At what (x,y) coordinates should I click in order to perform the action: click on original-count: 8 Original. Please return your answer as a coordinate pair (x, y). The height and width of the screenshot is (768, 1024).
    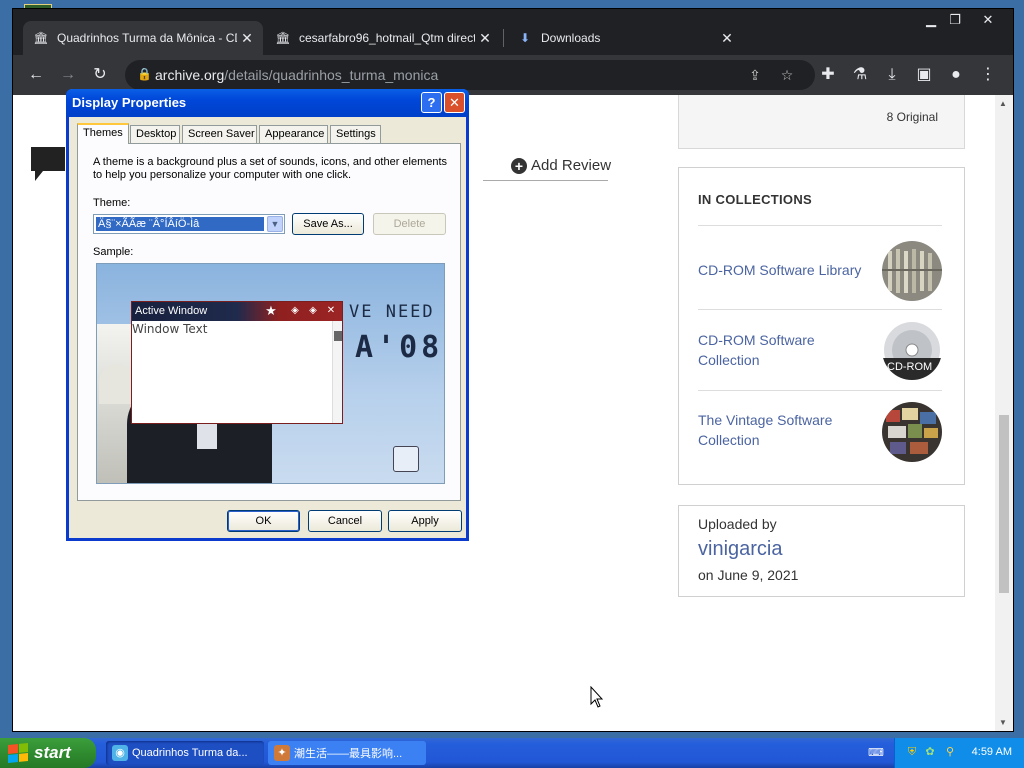
    Looking at the image, I should click on (912, 117).